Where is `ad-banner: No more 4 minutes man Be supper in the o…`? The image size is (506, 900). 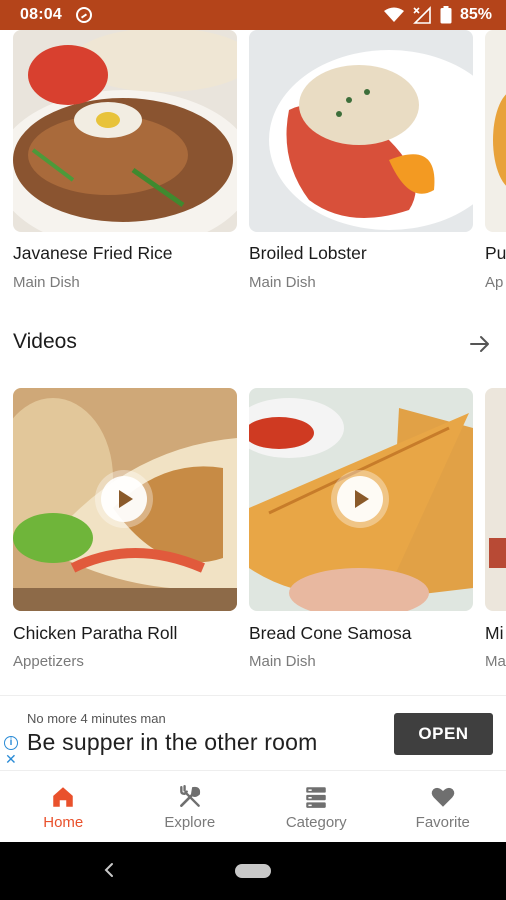
ad-banner: No more 4 minutes man Be supper in the o… is located at coordinates (253, 733).